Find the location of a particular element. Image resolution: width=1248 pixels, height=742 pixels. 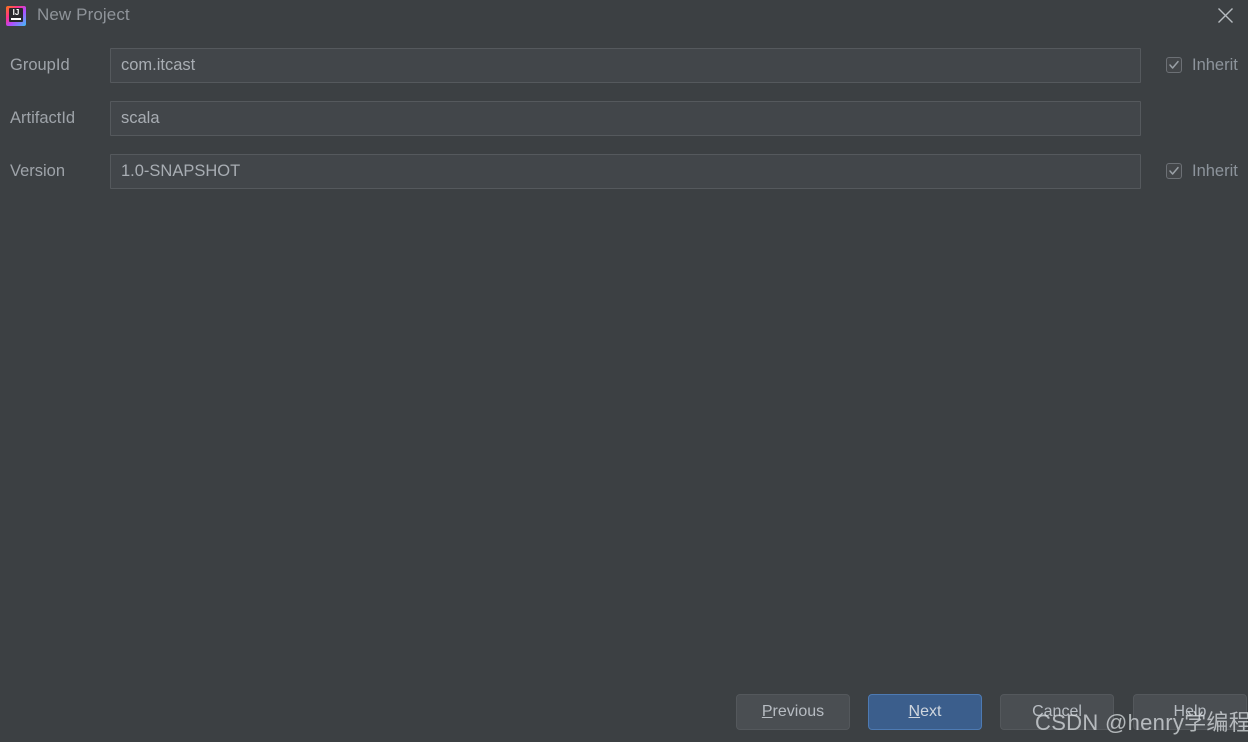

next-button-mnemonic: N is located at coordinates (914, 711).